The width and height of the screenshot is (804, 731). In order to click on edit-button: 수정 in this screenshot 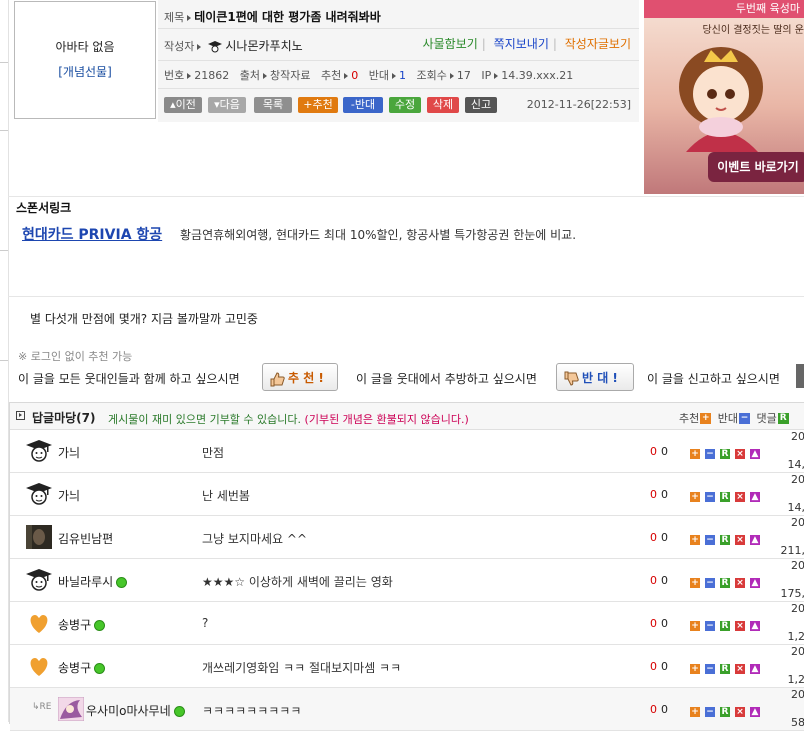, I will do `click(405, 105)`.